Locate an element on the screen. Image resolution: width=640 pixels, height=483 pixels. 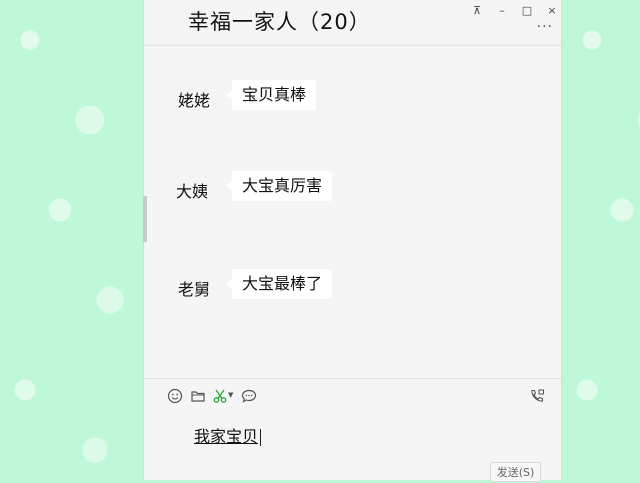
message-sender: 大姨 is located at coordinates (192, 191).